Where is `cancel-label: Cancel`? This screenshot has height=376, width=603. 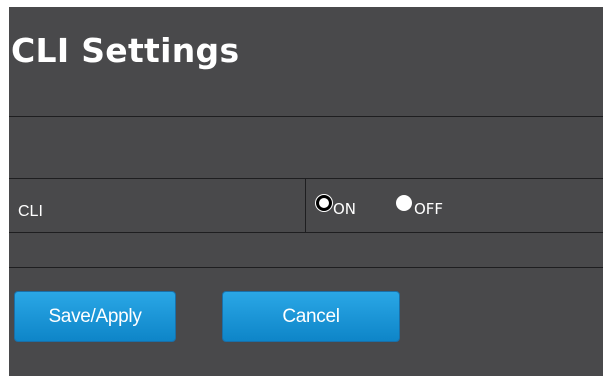 cancel-label: Cancel is located at coordinates (311, 316).